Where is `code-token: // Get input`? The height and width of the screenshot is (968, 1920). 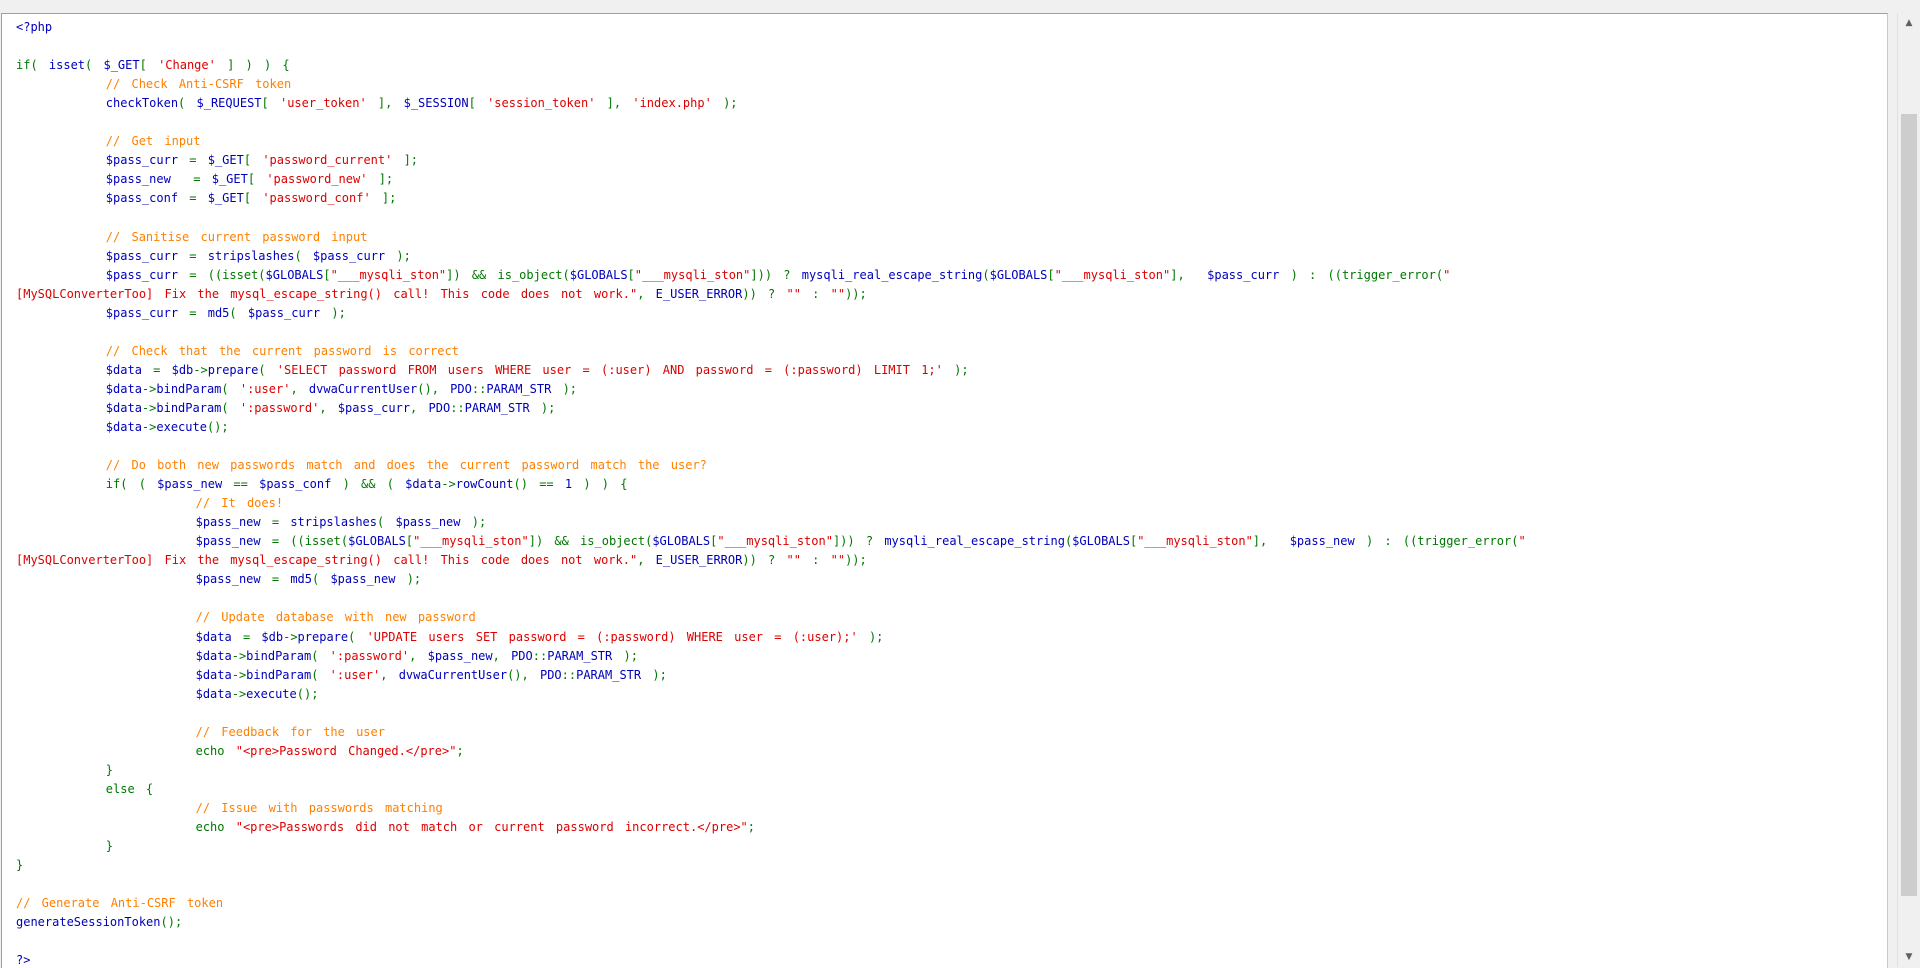 code-token: // Get input is located at coordinates (108, 141).